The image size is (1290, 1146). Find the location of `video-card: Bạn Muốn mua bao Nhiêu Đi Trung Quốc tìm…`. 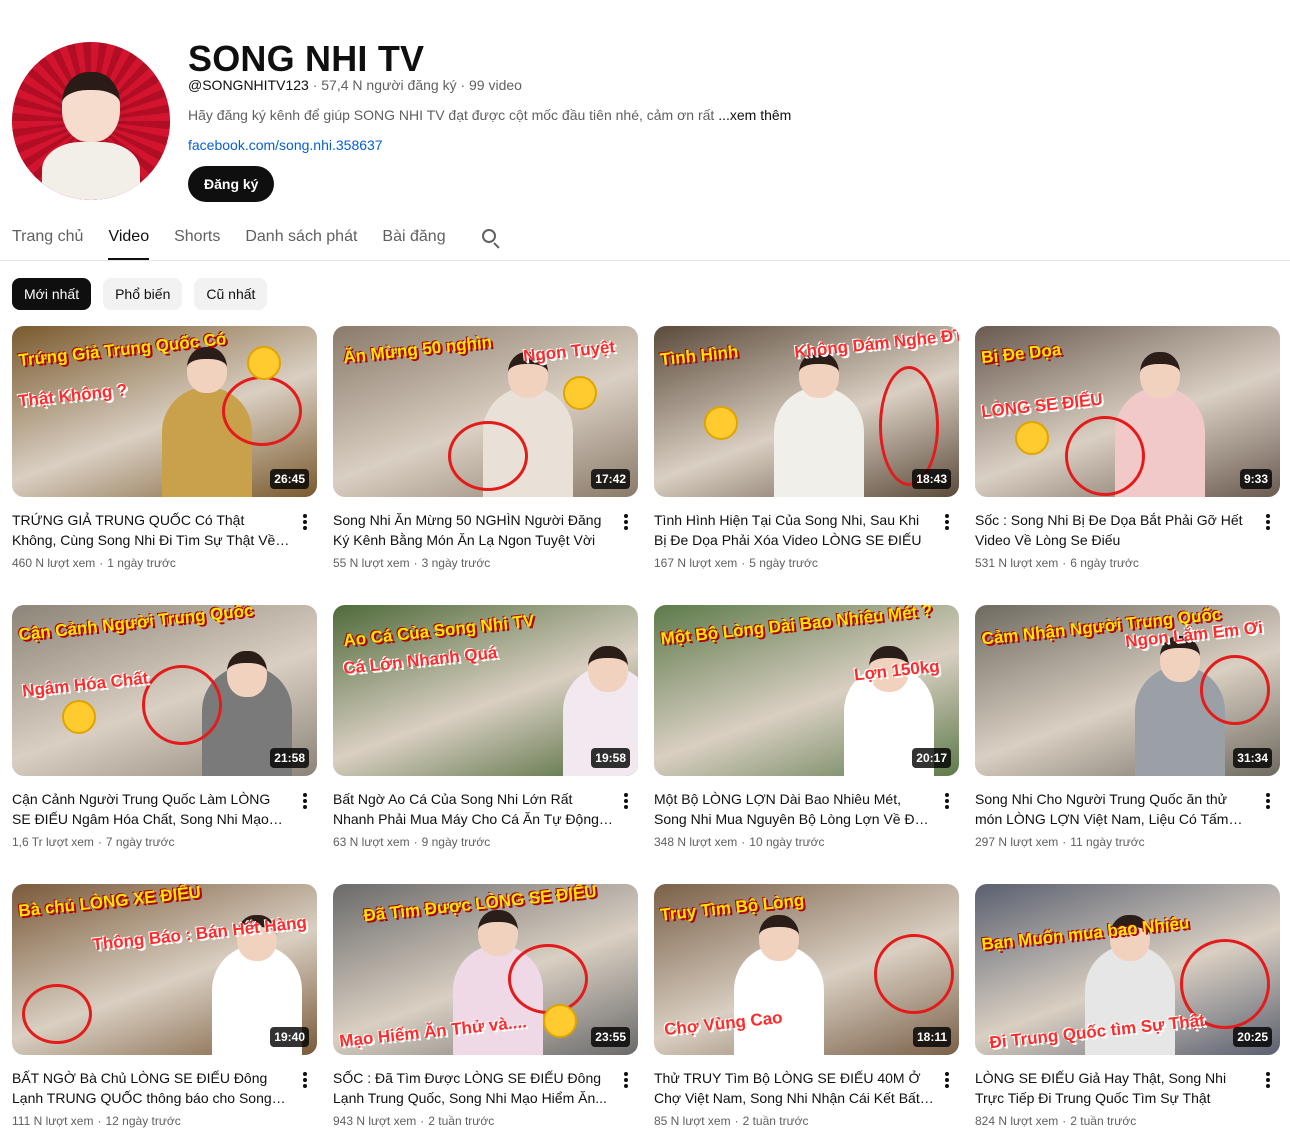

video-card: Bạn Muốn mua bao Nhiêu Đi Trung Quốc tìm… is located at coordinates (1127, 1015).